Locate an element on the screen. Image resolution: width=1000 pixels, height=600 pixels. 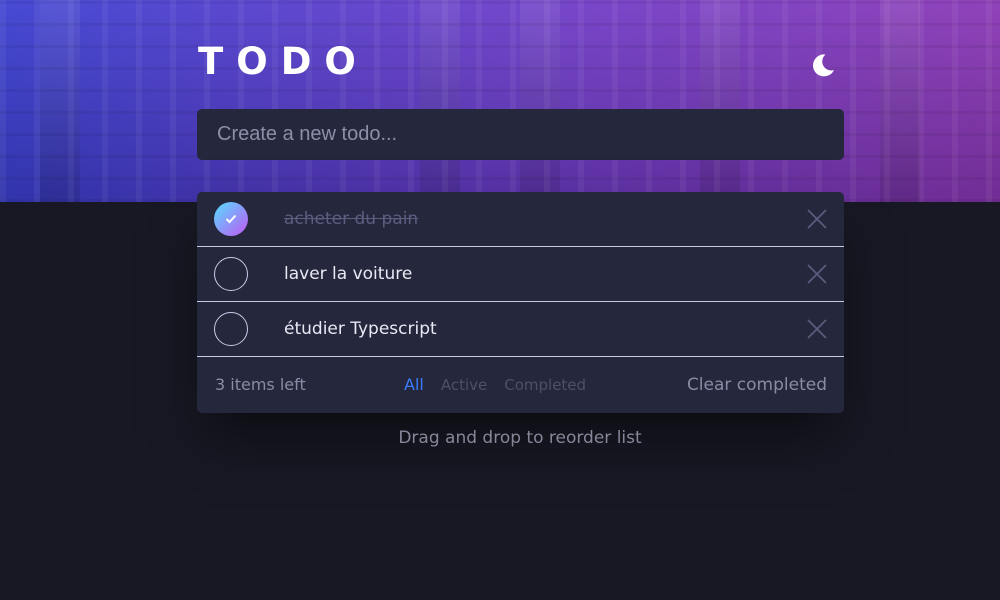
todo-text: laver la voiture is located at coordinates (348, 274).